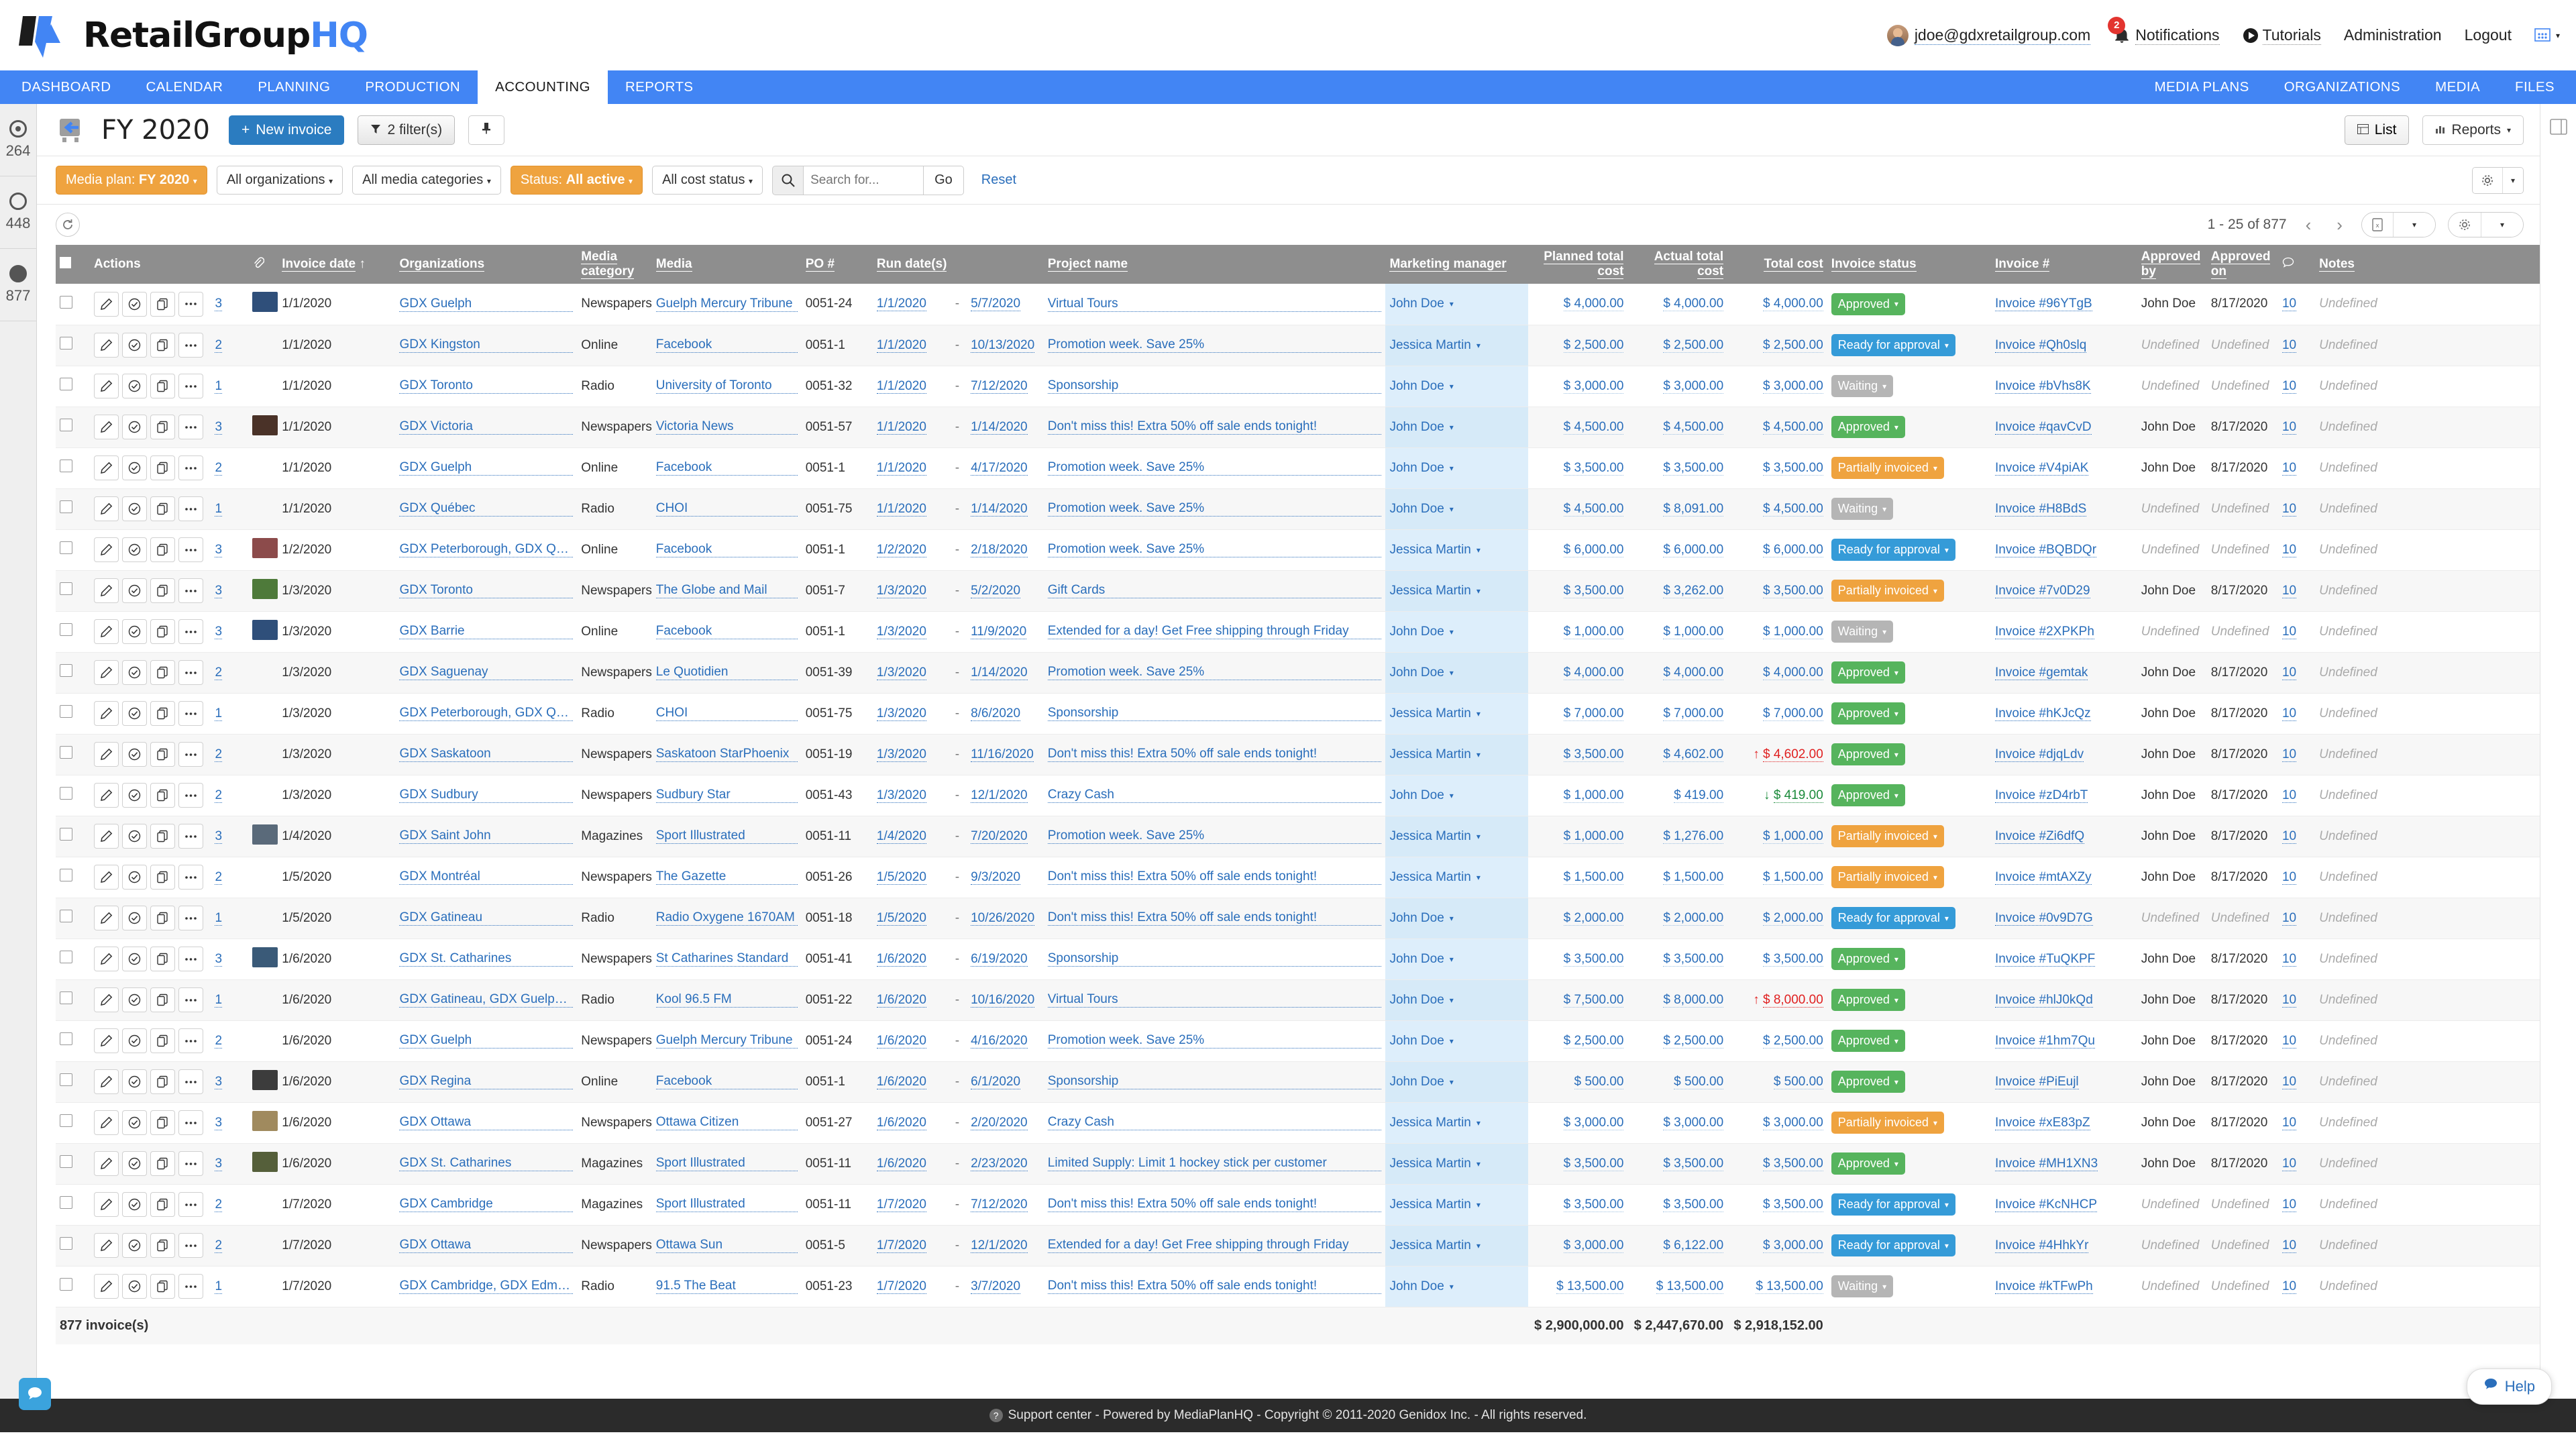 This screenshot has height=1449, width=2576. I want to click on actual-total-cost-cell: $ 6,122.00, so click(1677, 1246).